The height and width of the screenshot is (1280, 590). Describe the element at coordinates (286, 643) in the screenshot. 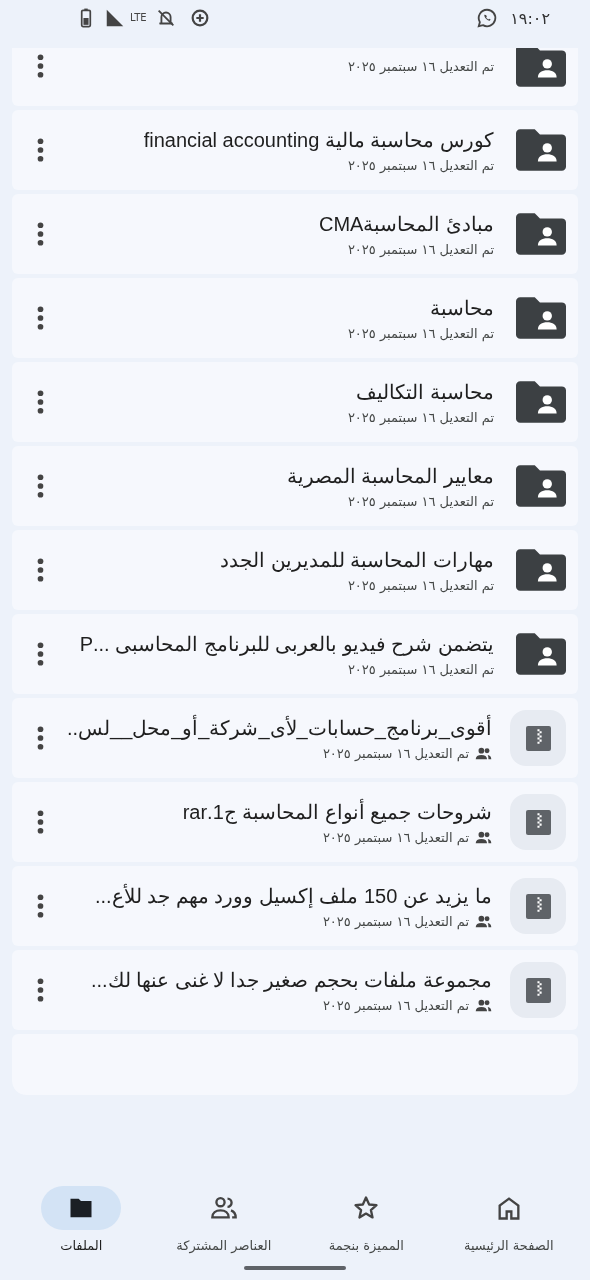

I see `file-name: يتضمن شرح فيديو بالعربى للبرنامج المحاسبى ...P` at that location.